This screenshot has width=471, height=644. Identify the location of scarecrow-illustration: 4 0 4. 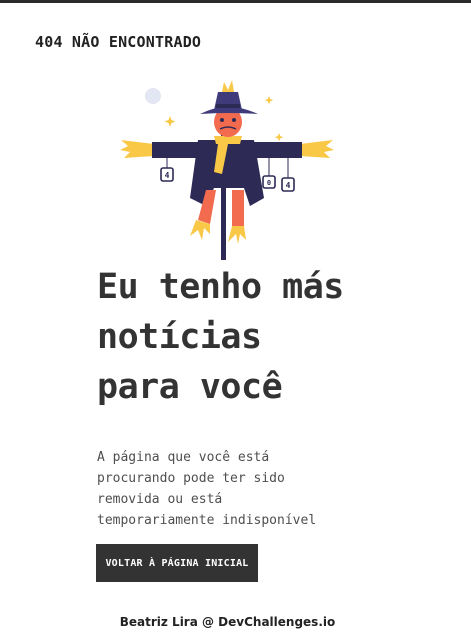
(227, 170).